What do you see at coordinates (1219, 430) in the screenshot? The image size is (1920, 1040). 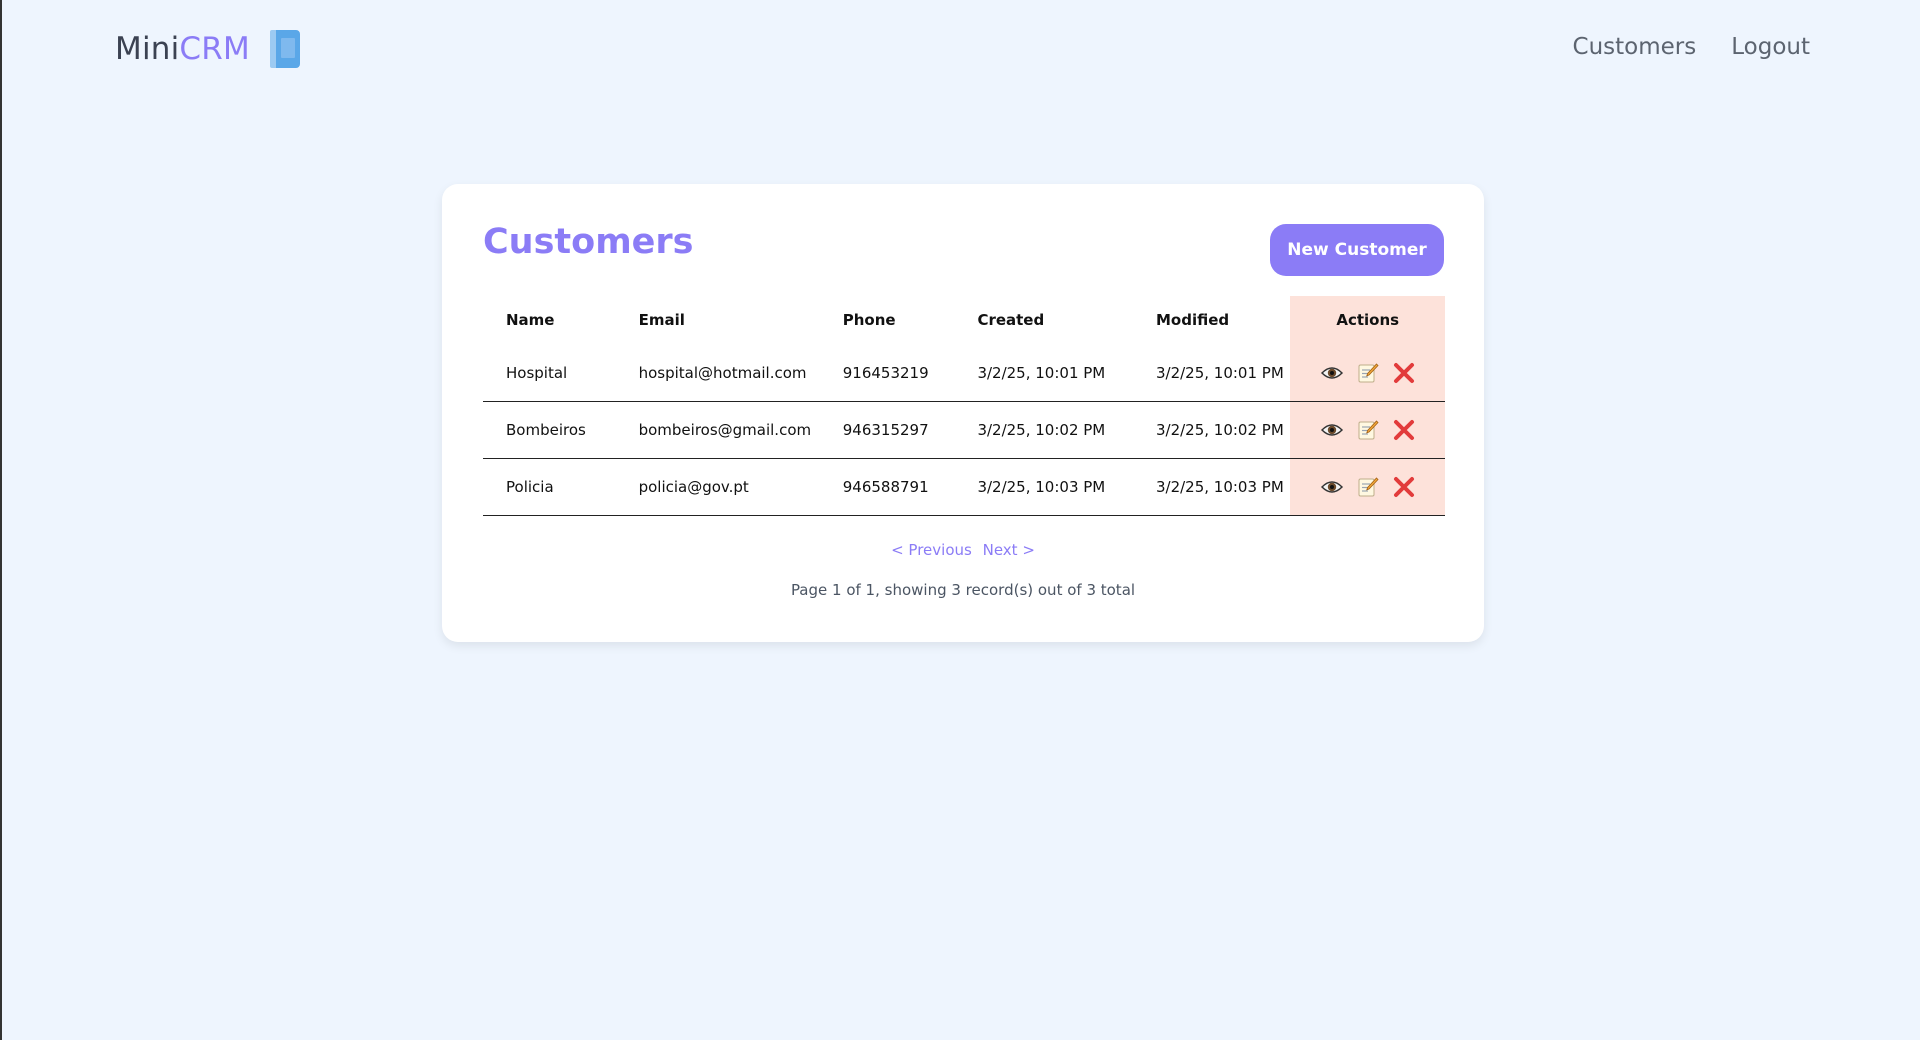 I see `cell-modified: 3/2/25, 10:02 PM` at bounding box center [1219, 430].